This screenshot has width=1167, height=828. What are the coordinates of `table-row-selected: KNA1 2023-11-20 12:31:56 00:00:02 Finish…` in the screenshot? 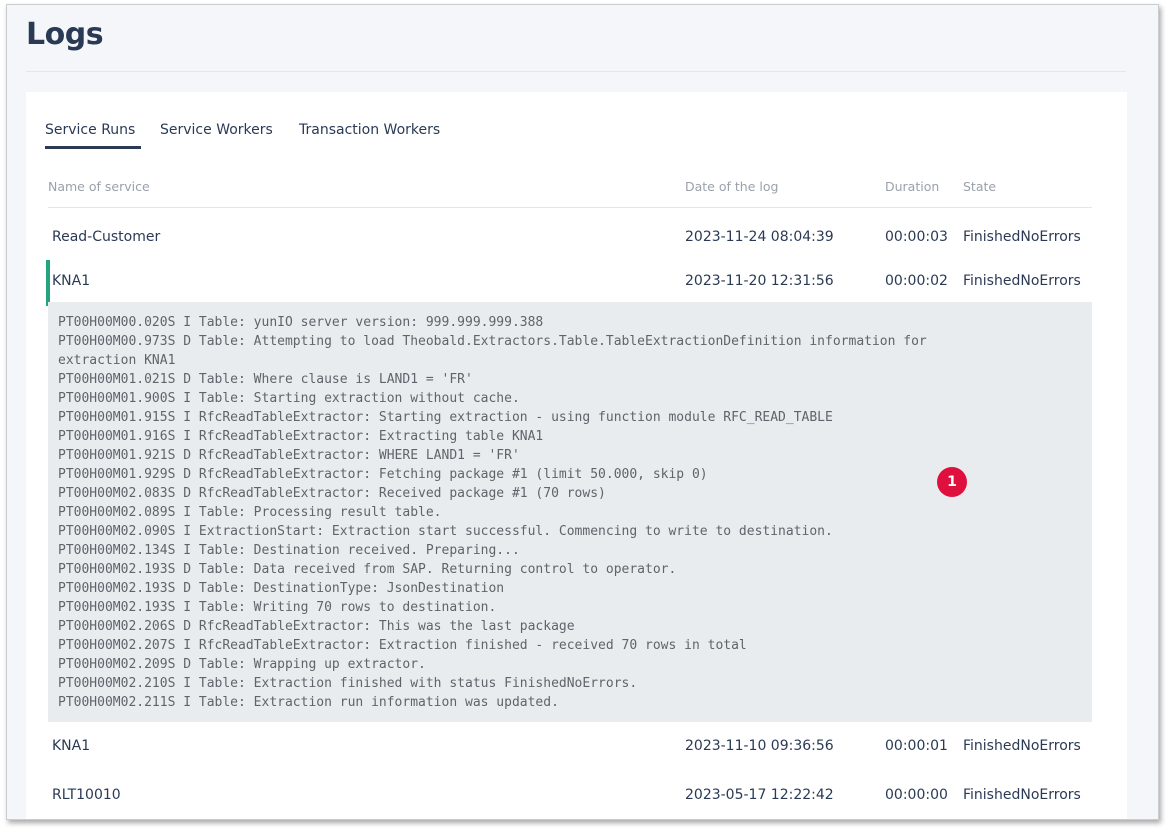 It's located at (569, 283).